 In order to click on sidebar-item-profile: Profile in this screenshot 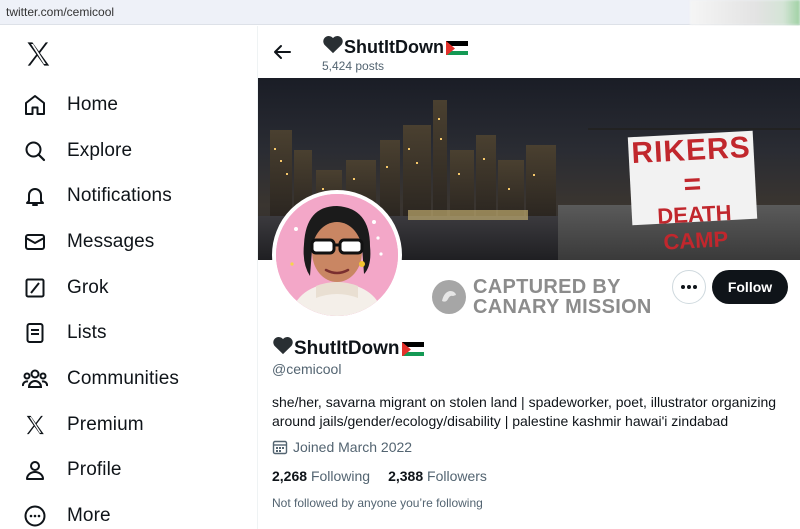, I will do `click(72, 470)`.